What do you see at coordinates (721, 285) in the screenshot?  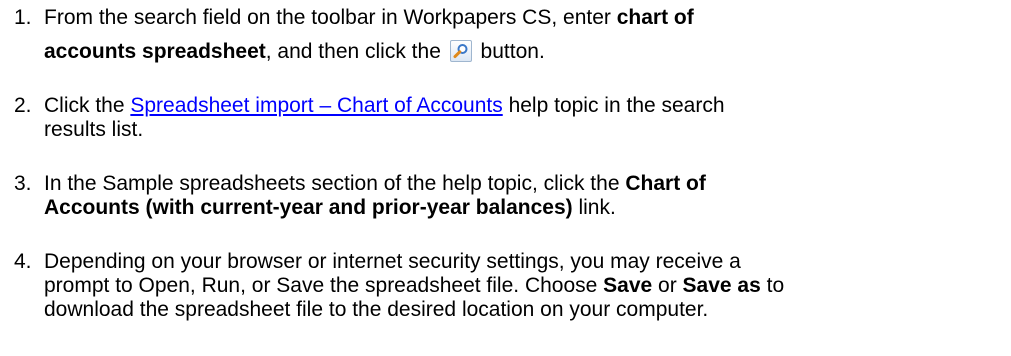 I see `save-as-option: Save as` at bounding box center [721, 285].